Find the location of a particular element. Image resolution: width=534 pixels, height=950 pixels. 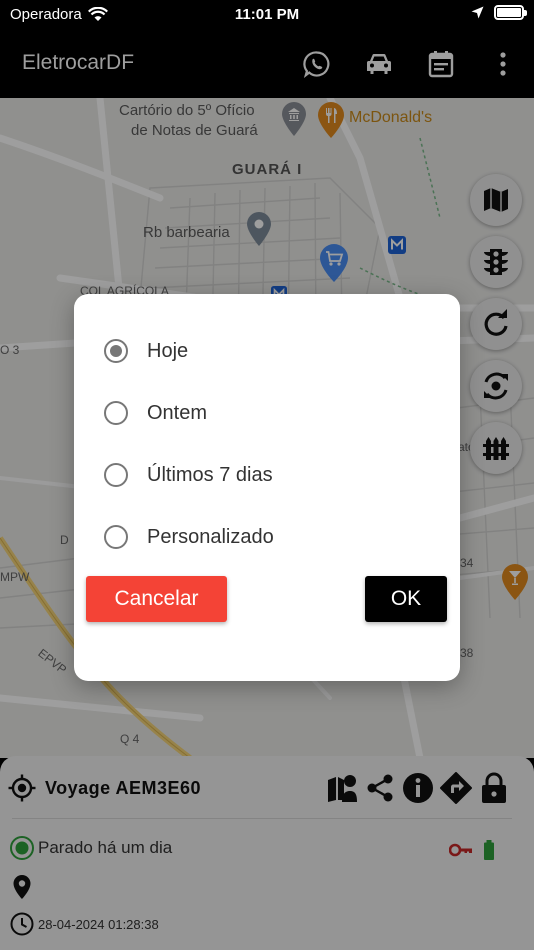

option-ultimos-7-dias: Últimos 7 dias is located at coordinates (188, 475).